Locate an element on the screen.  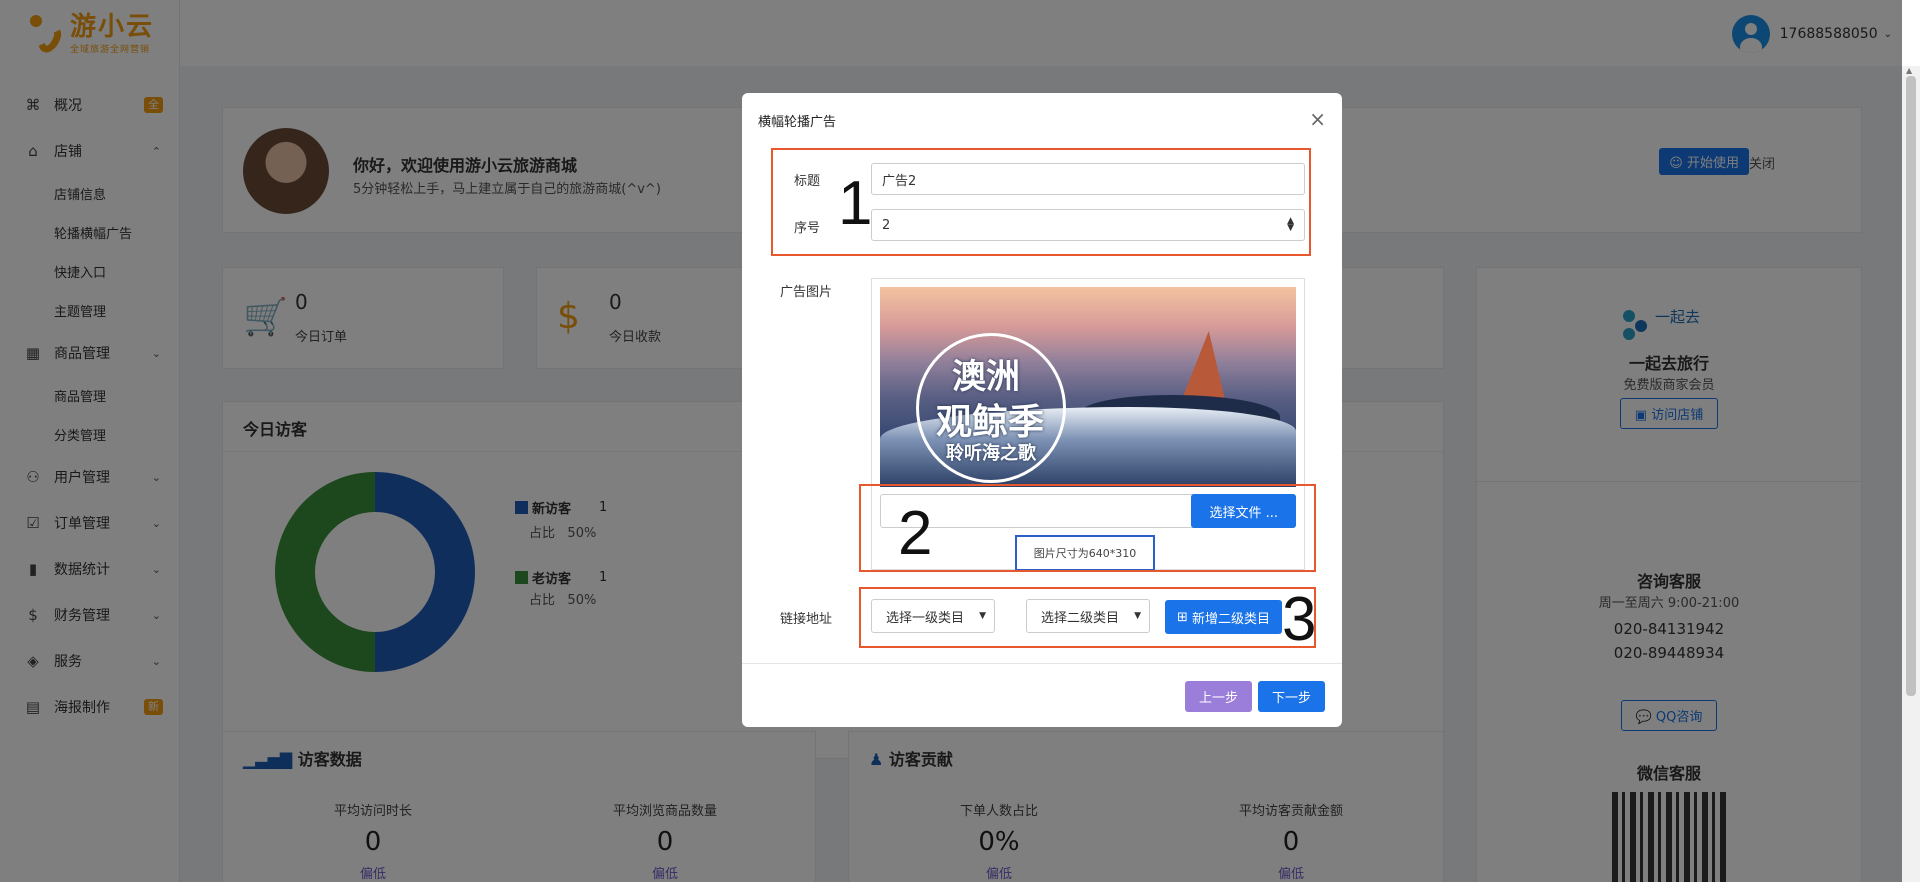
title-input: 广告2 is located at coordinates (1088, 179).